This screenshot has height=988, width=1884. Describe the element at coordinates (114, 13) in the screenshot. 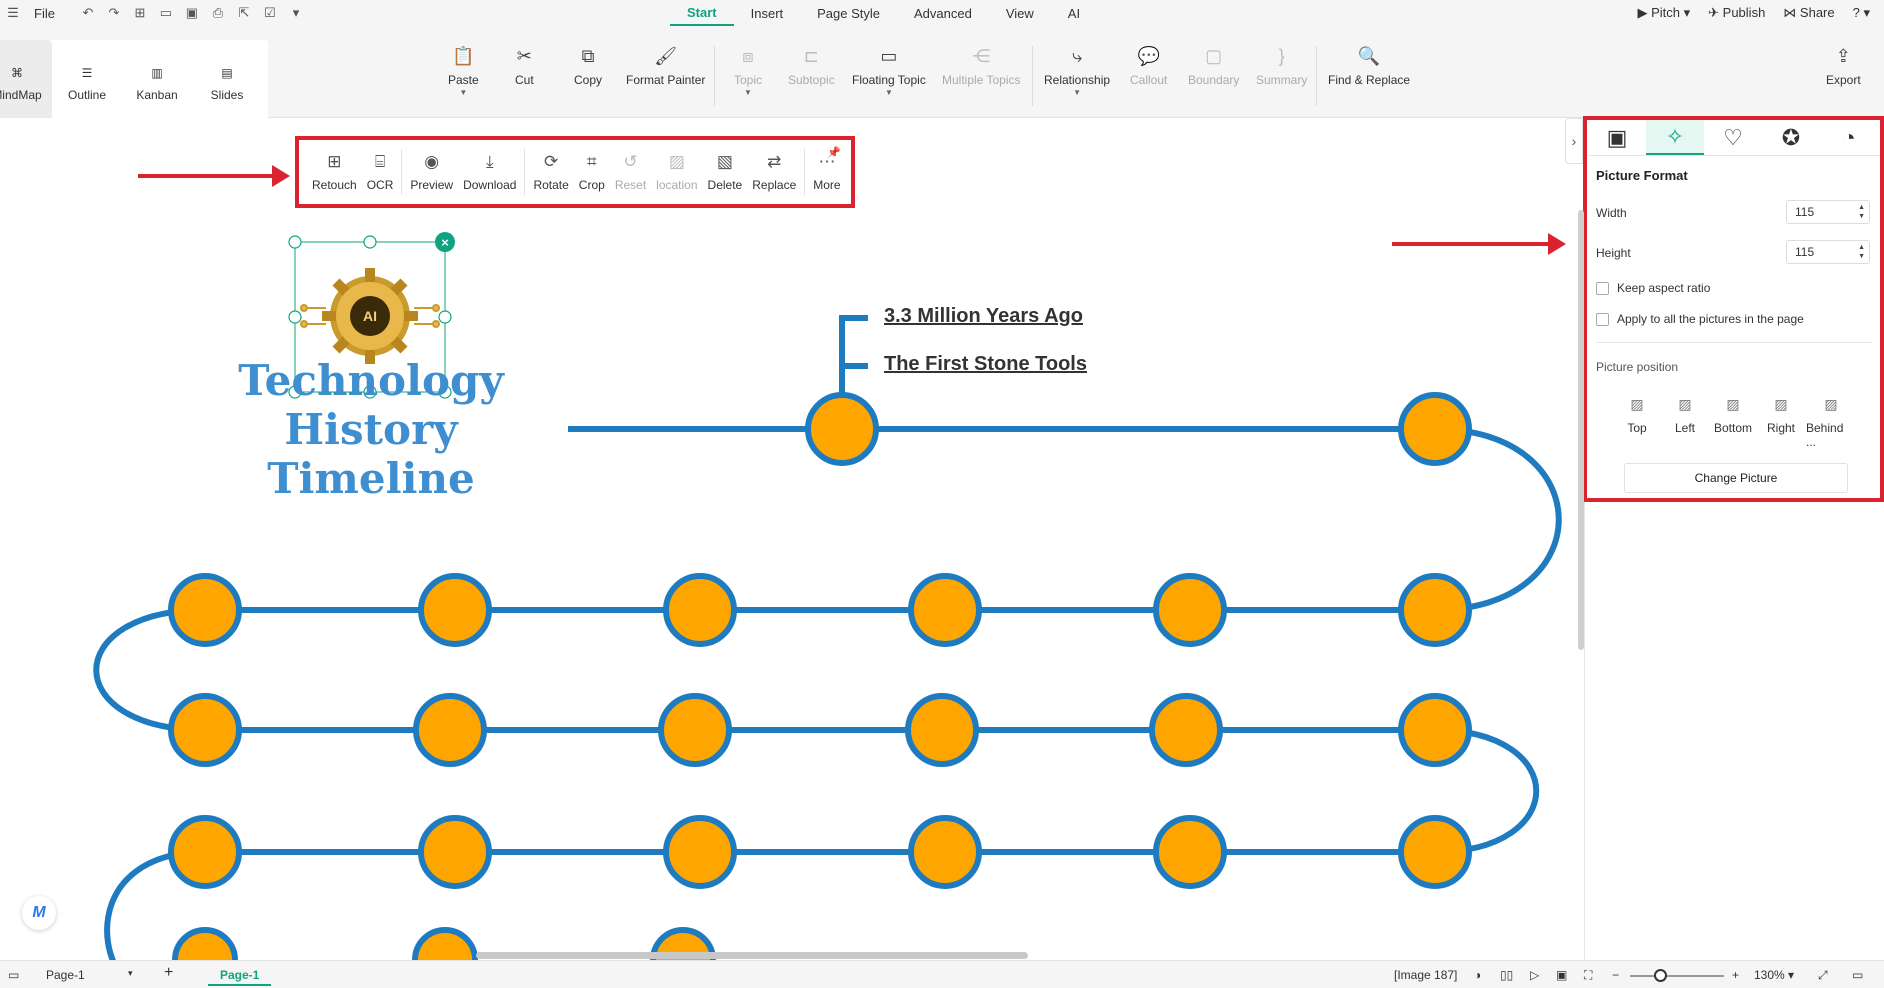

I see `redo-icon: ↷` at that location.